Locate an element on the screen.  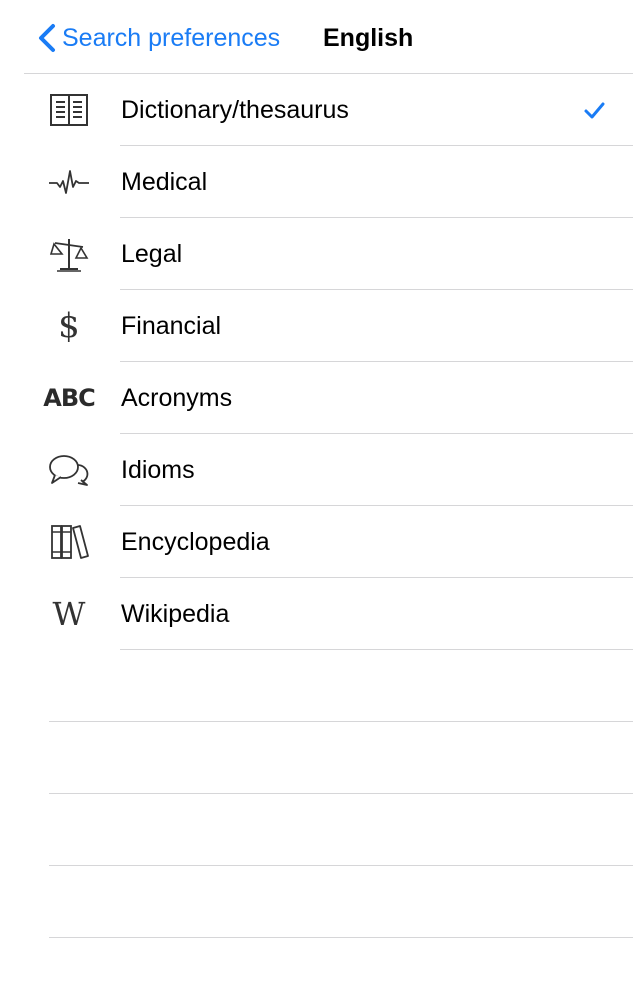
back-button: Search preferences is located at coordinates (158, 38).